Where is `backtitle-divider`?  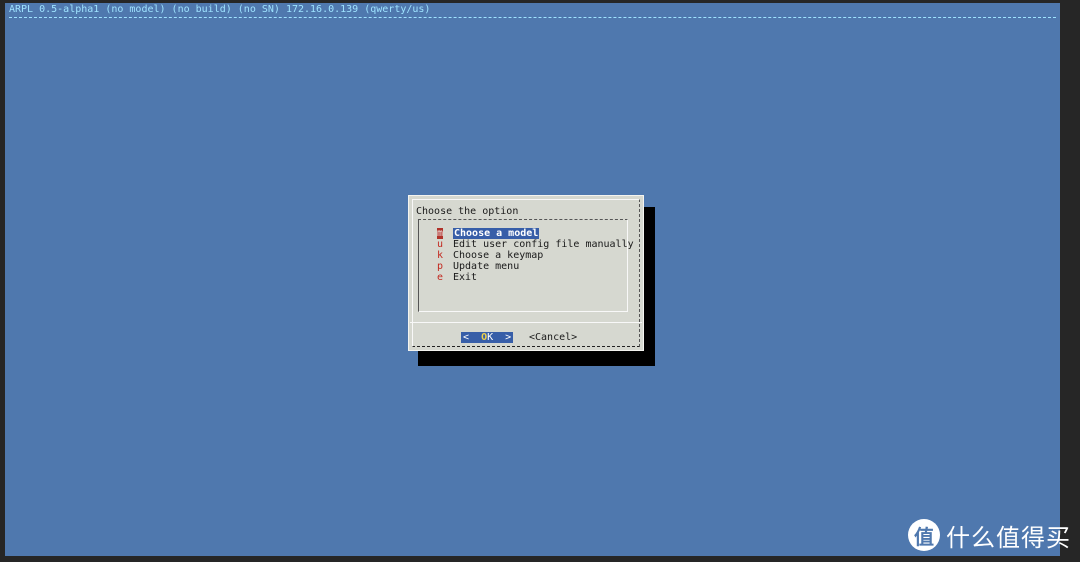
backtitle-divider is located at coordinates (532, 17).